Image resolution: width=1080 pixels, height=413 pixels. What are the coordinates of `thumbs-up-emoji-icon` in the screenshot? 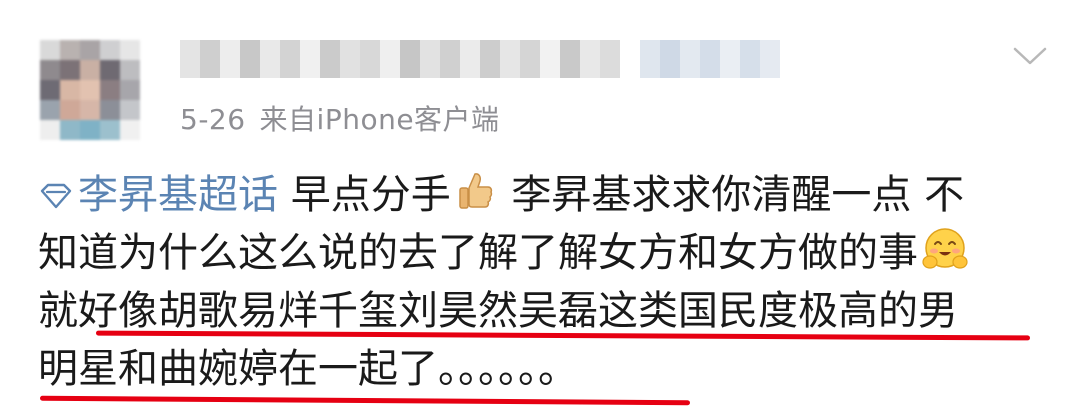 It's located at (475, 191).